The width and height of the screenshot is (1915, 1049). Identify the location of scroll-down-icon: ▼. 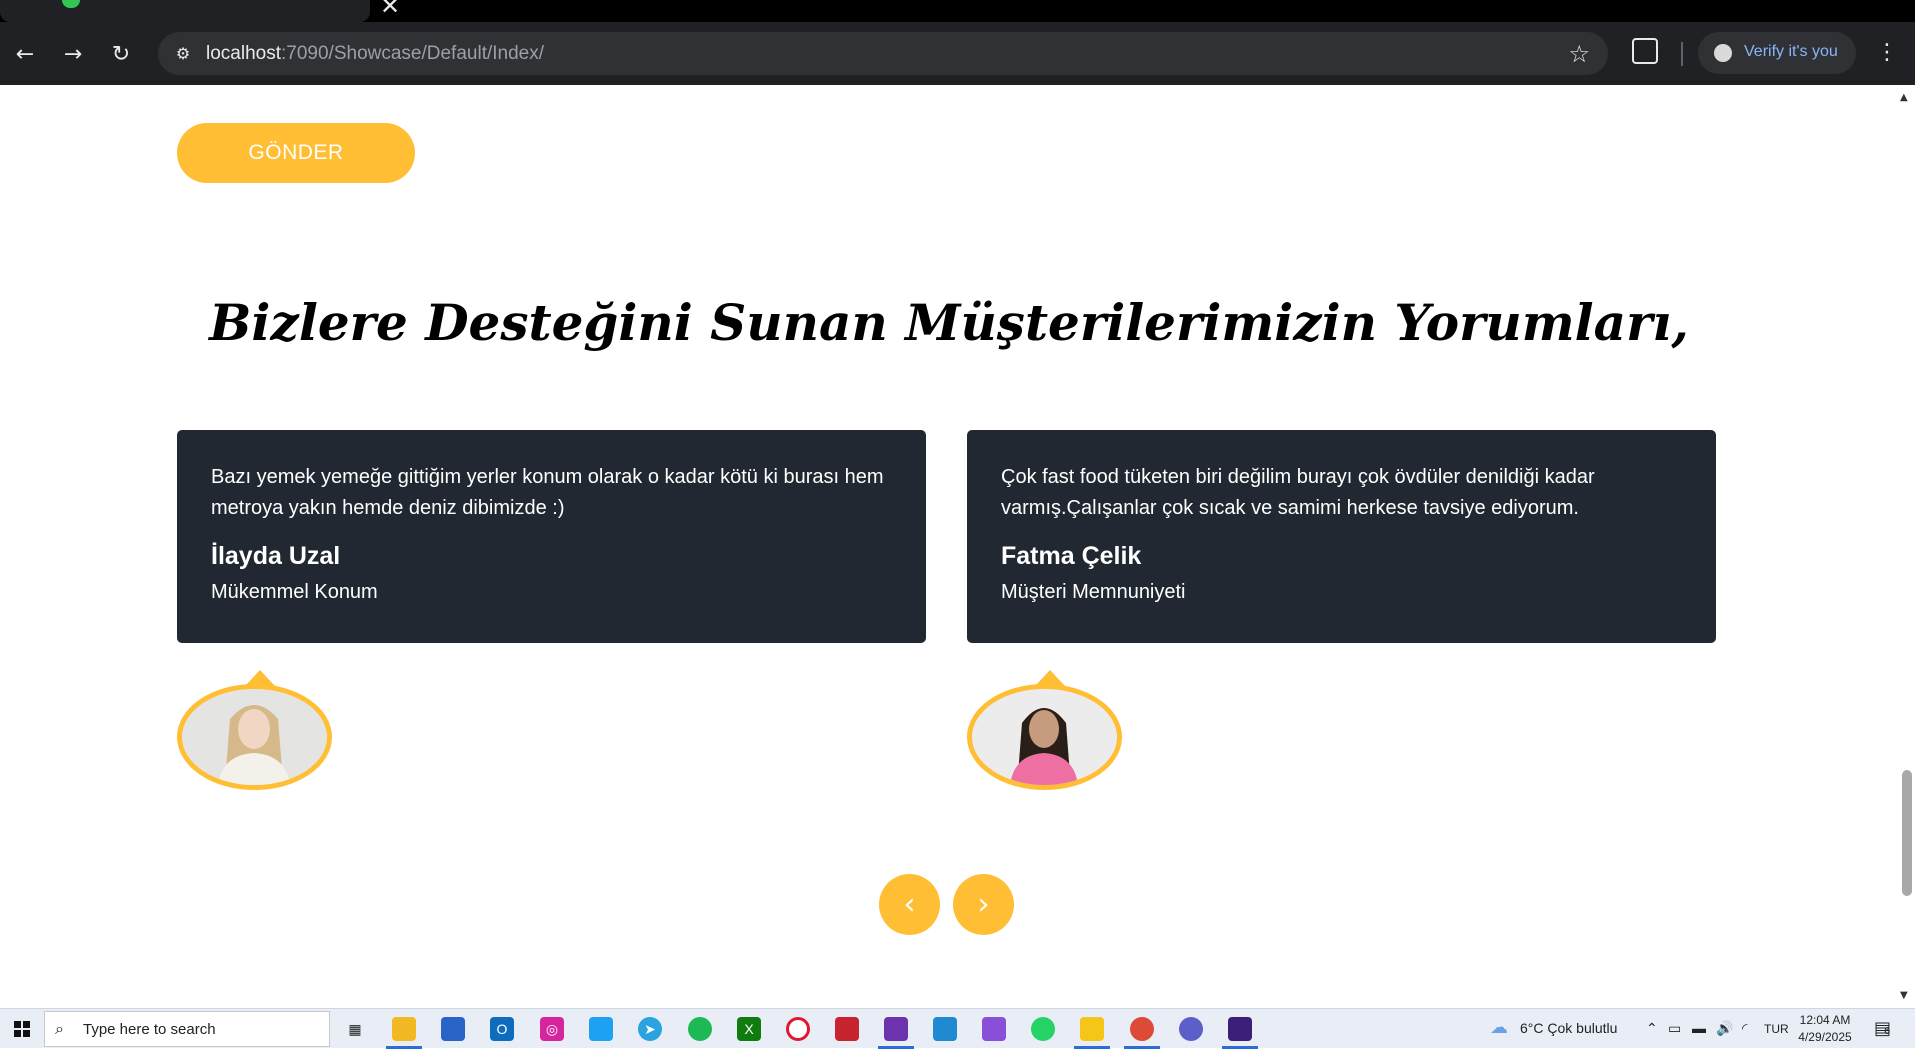
(1904, 995).